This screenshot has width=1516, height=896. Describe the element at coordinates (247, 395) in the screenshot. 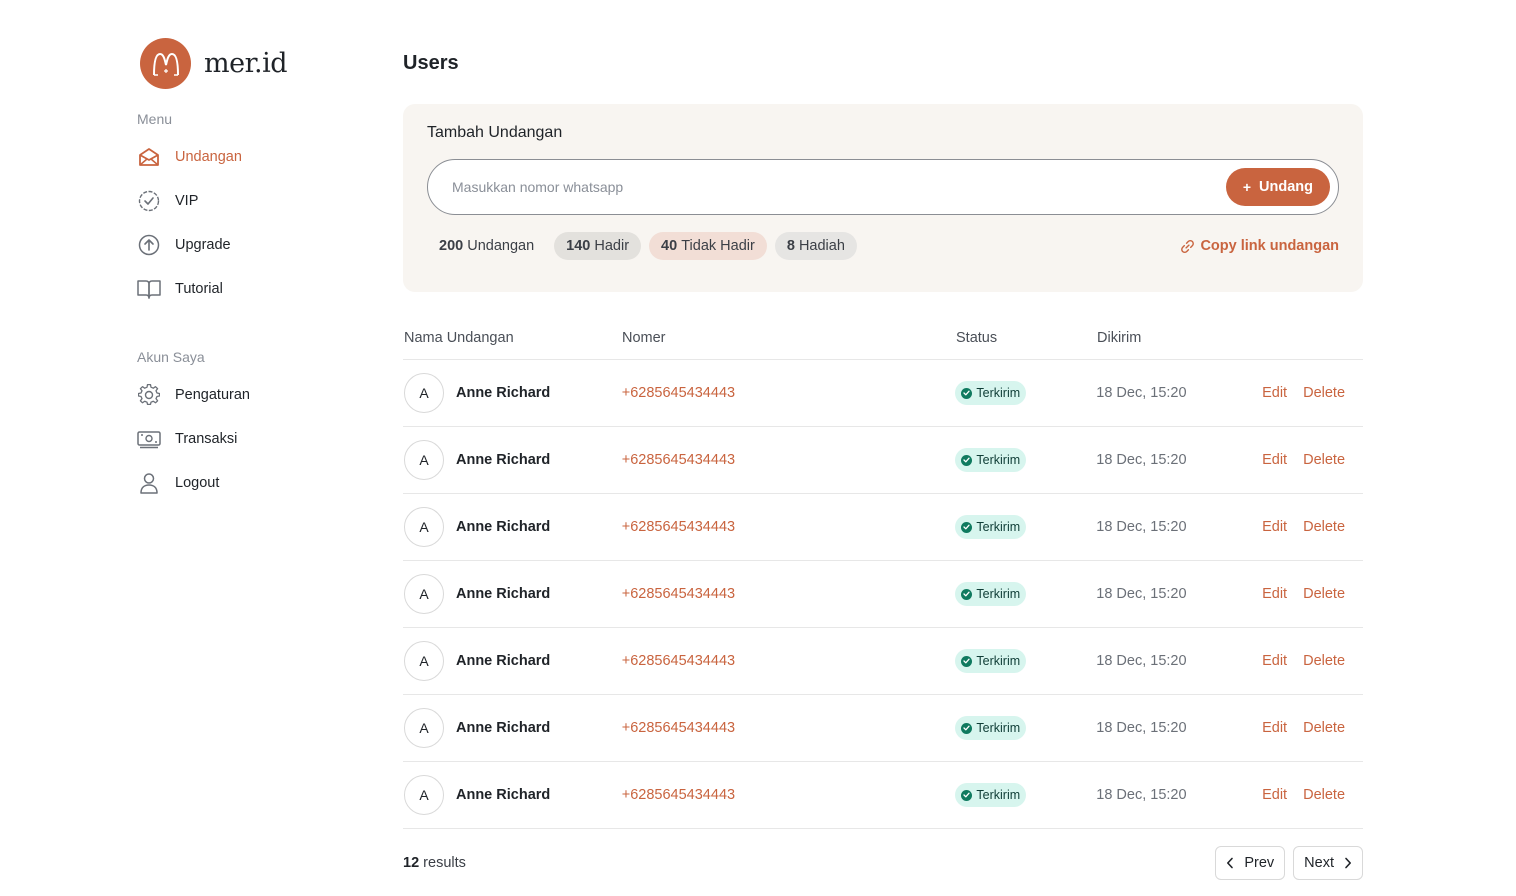

I see `sidebar-item-pengaturan: Pengaturan` at that location.